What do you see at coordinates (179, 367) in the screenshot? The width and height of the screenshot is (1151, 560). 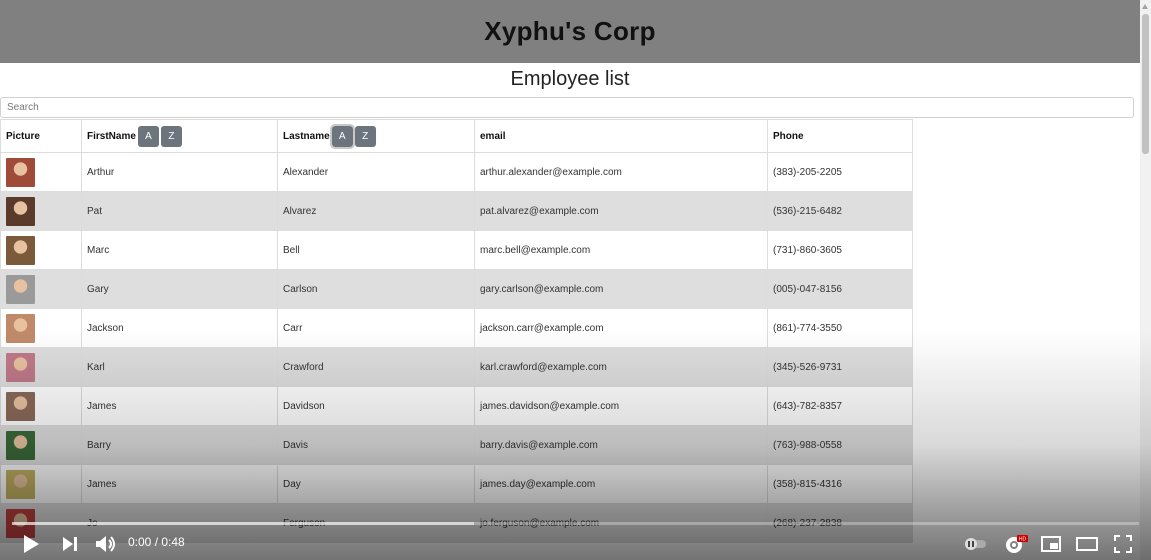 I see `cell-firstname: Karl` at bounding box center [179, 367].